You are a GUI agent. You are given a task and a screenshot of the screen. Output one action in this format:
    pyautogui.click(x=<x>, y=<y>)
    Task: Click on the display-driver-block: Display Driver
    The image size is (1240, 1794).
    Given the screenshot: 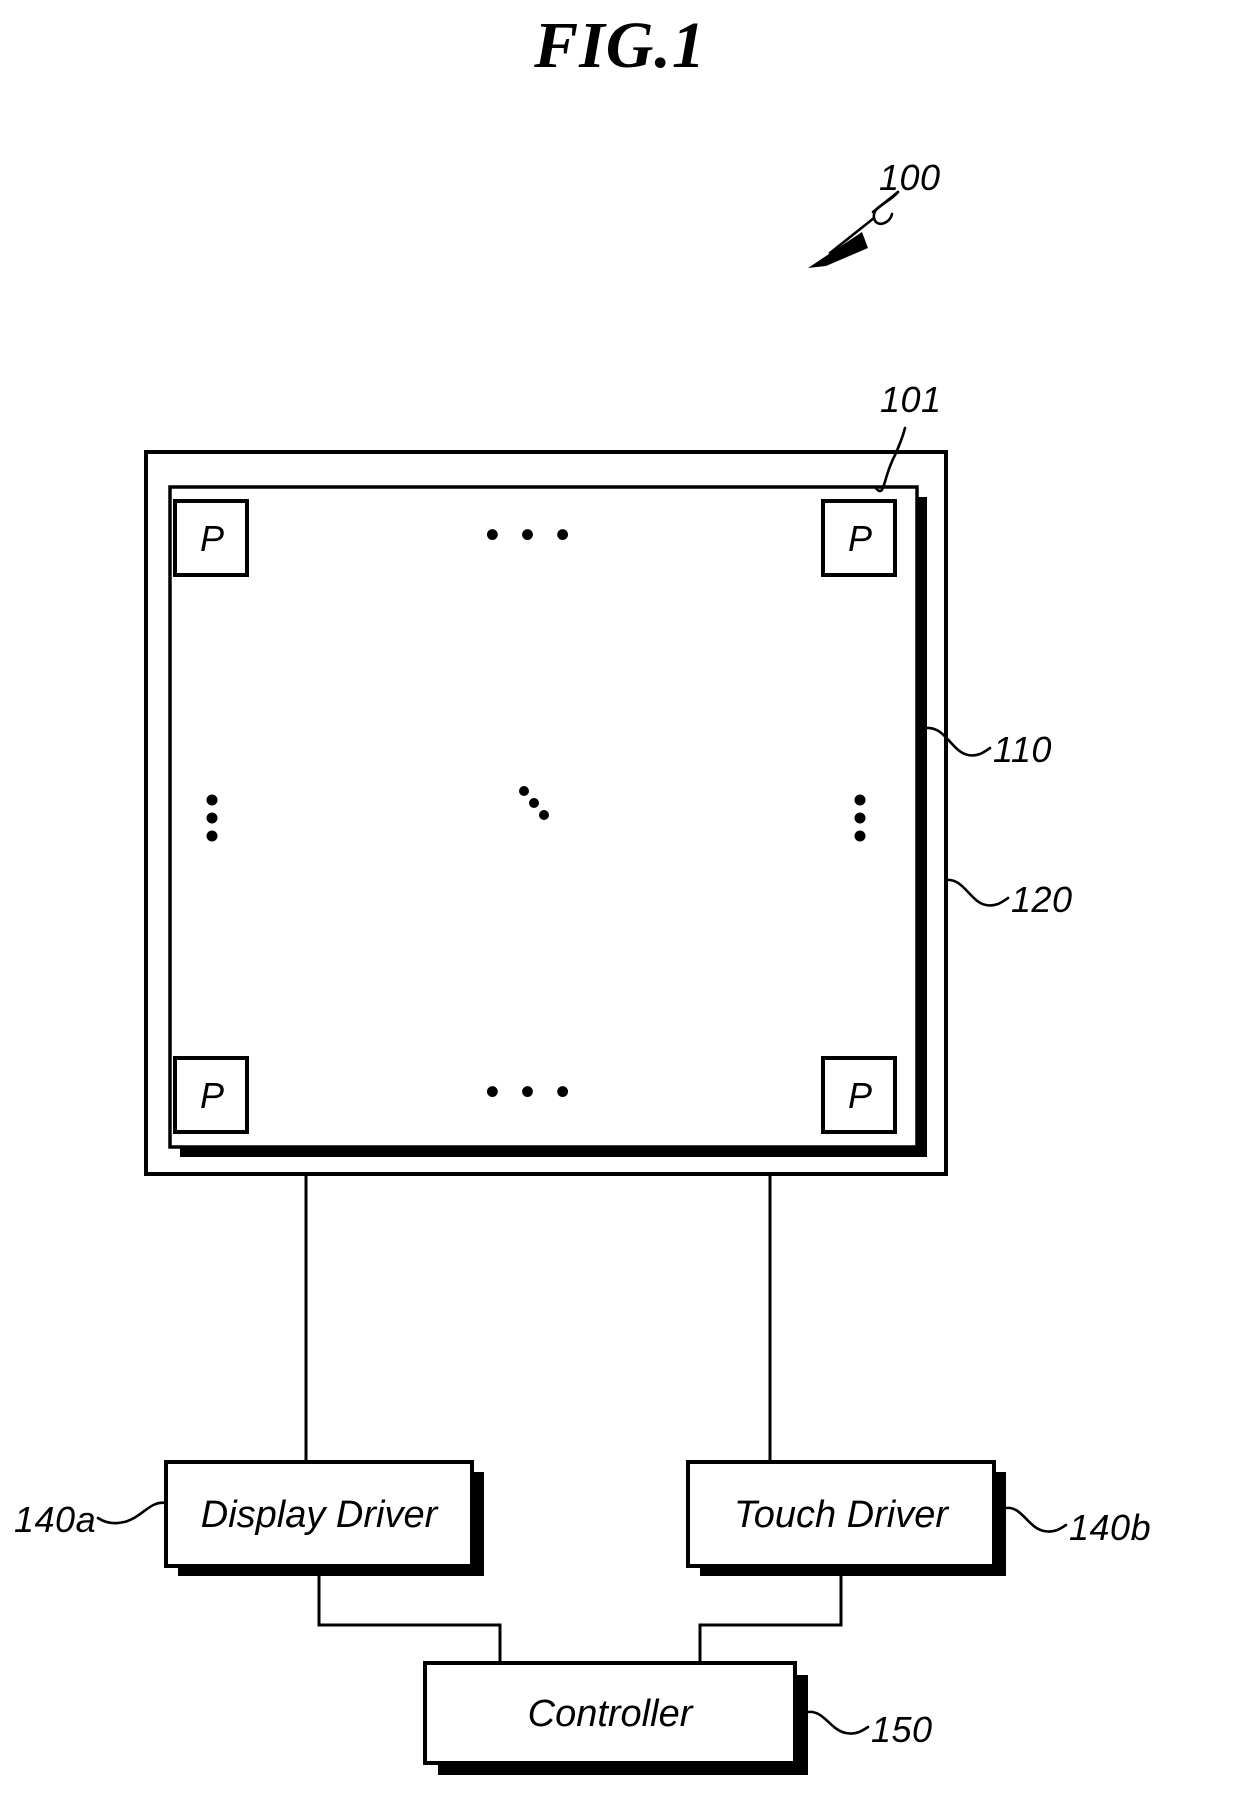 What is the action you would take?
    pyautogui.click(x=324, y=1518)
    